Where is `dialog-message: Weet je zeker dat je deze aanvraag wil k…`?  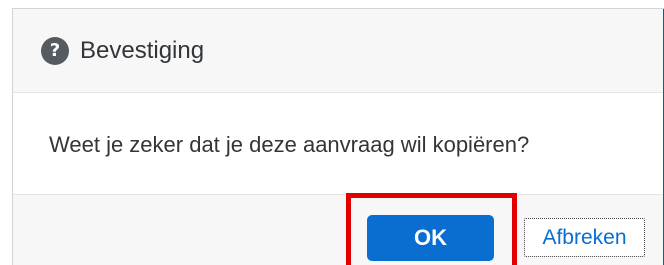 dialog-message: Weet je zeker dat je deze aanvraag wil k… is located at coordinates (289, 144).